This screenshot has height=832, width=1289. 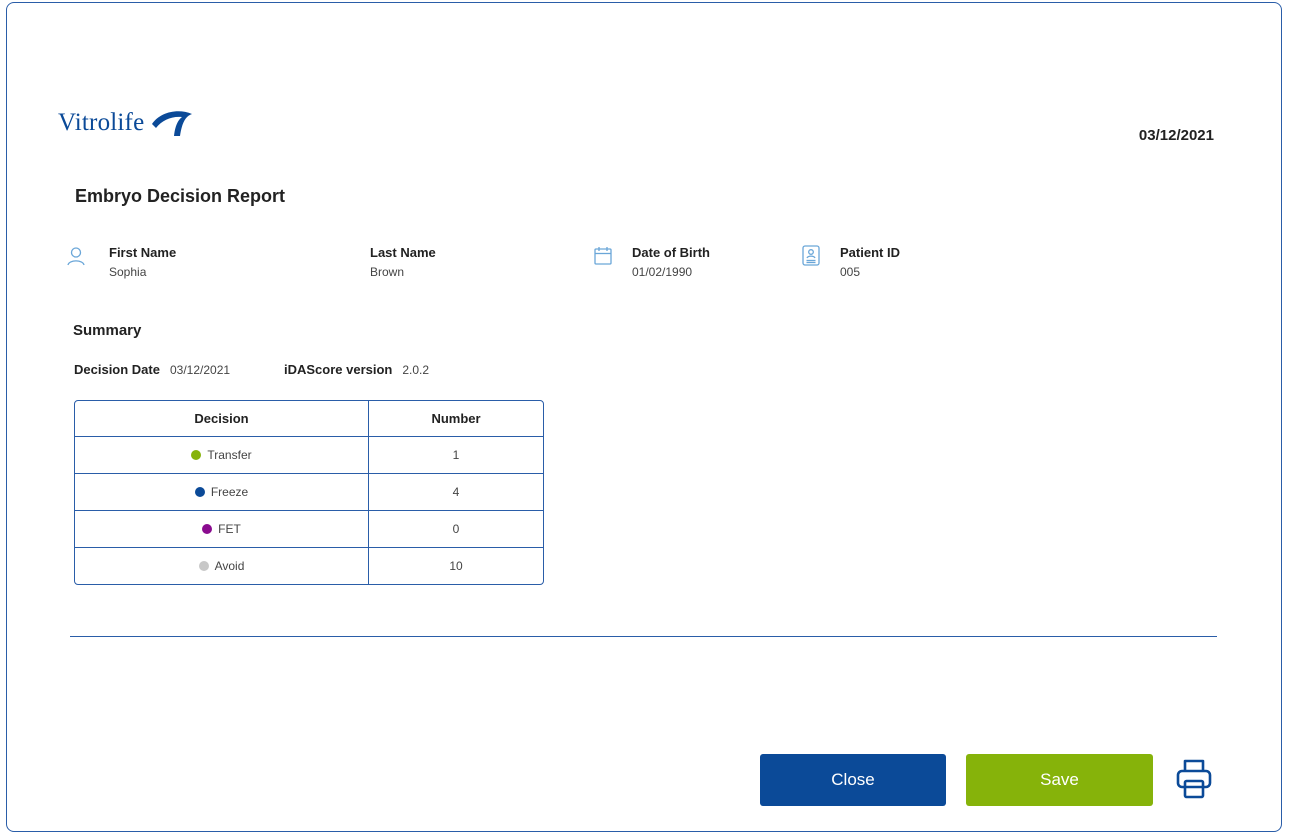 I want to click on decision-cell: FET, so click(x=229, y=529).